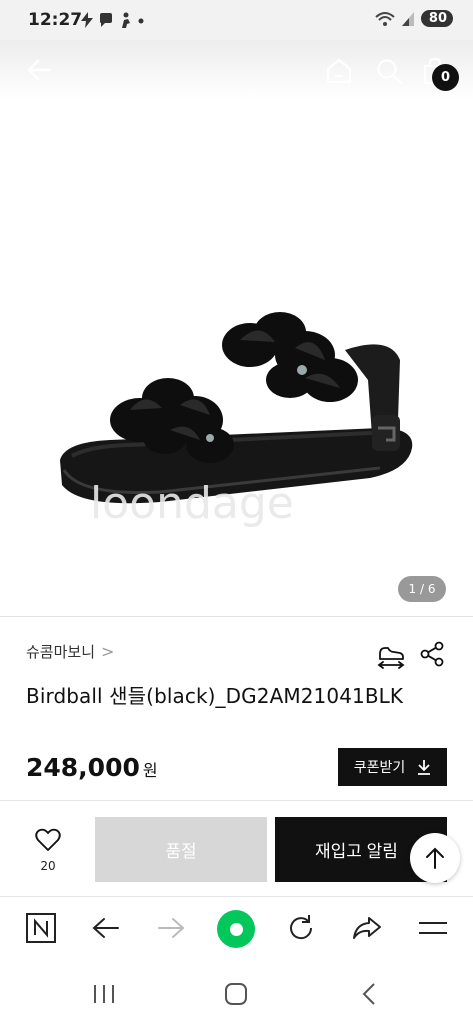 The width and height of the screenshot is (473, 1024). Describe the element at coordinates (40, 70) in the screenshot. I see `back-arrow-icon` at that location.